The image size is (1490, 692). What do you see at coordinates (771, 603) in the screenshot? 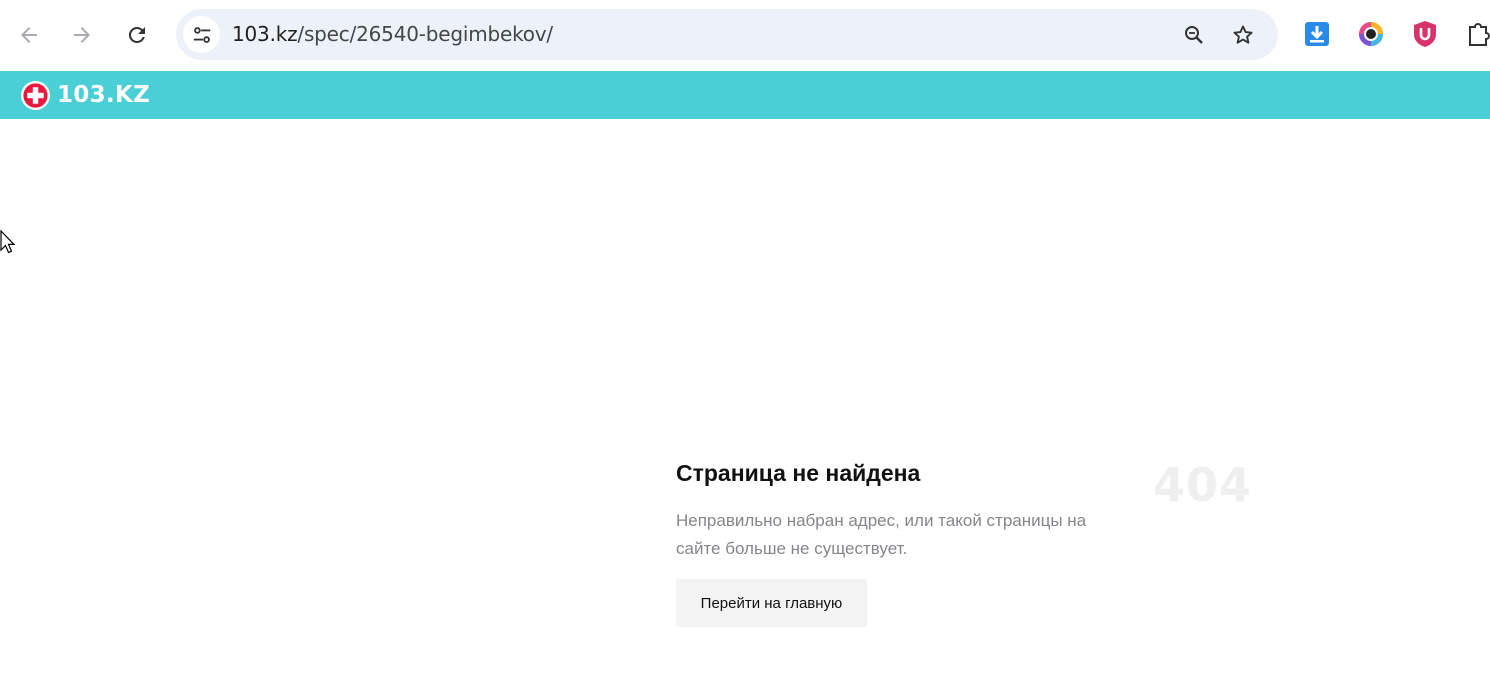
I see `go-home-button: Перейти на главную` at bounding box center [771, 603].